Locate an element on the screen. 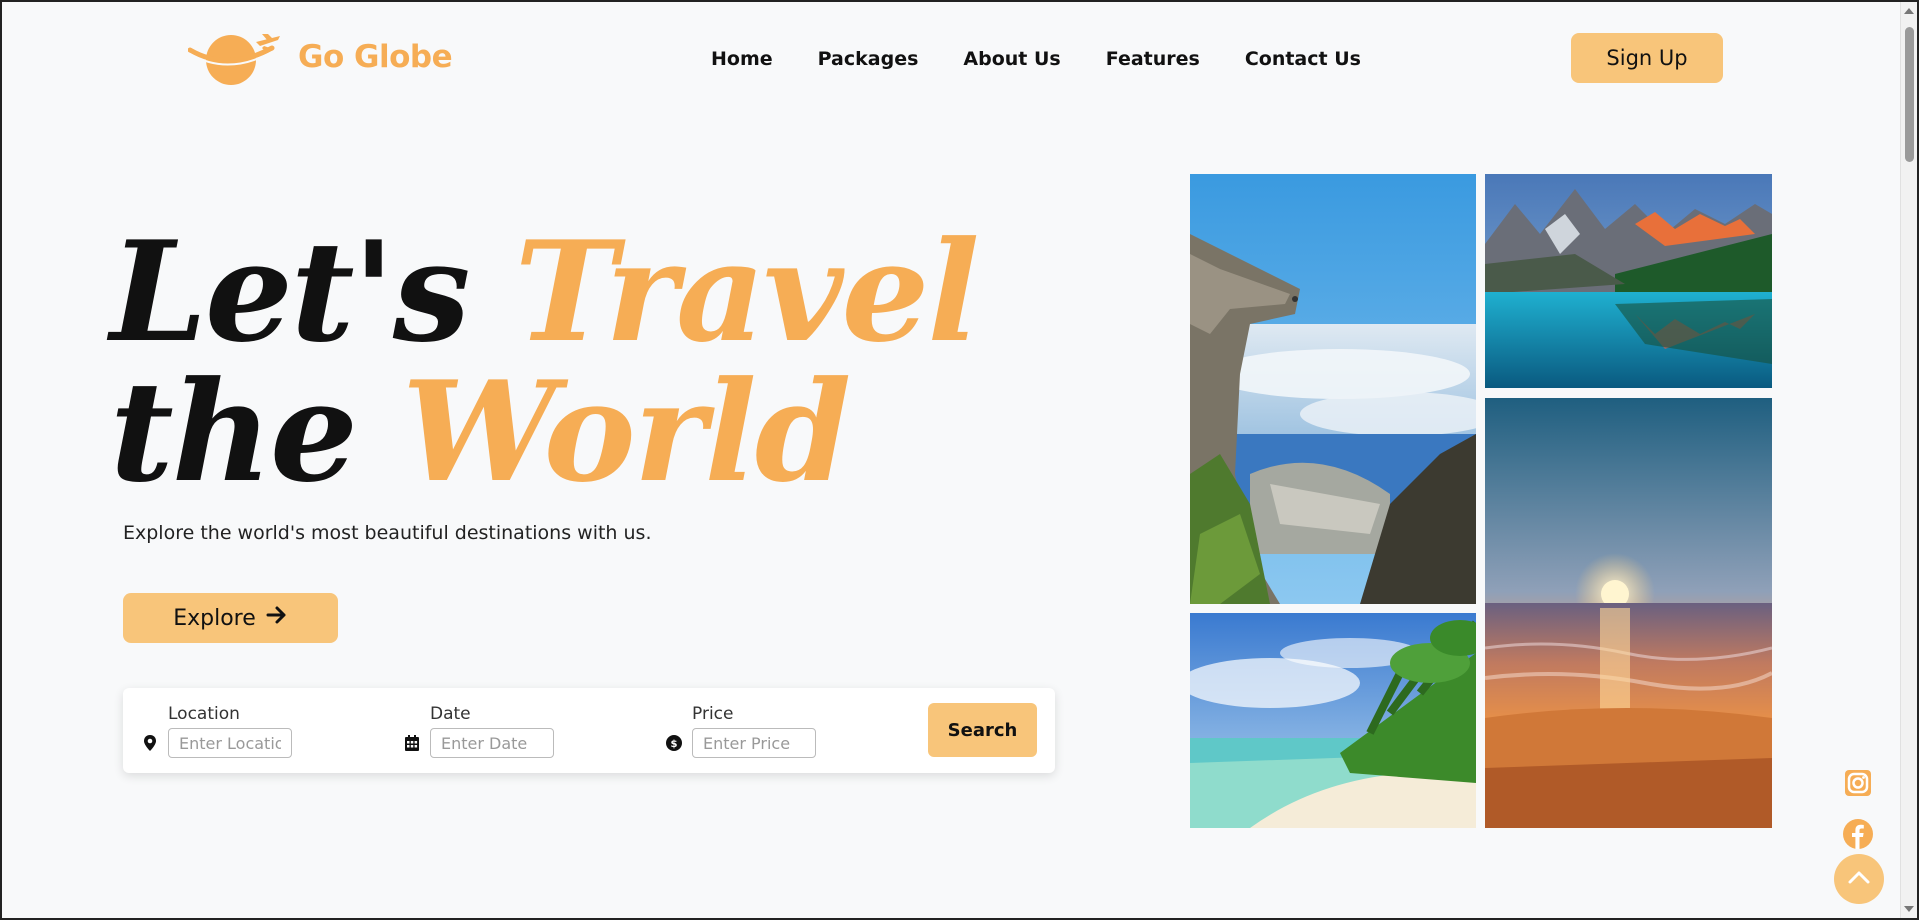 This screenshot has height=920, width=1919. explore-button: Explore is located at coordinates (230, 618).